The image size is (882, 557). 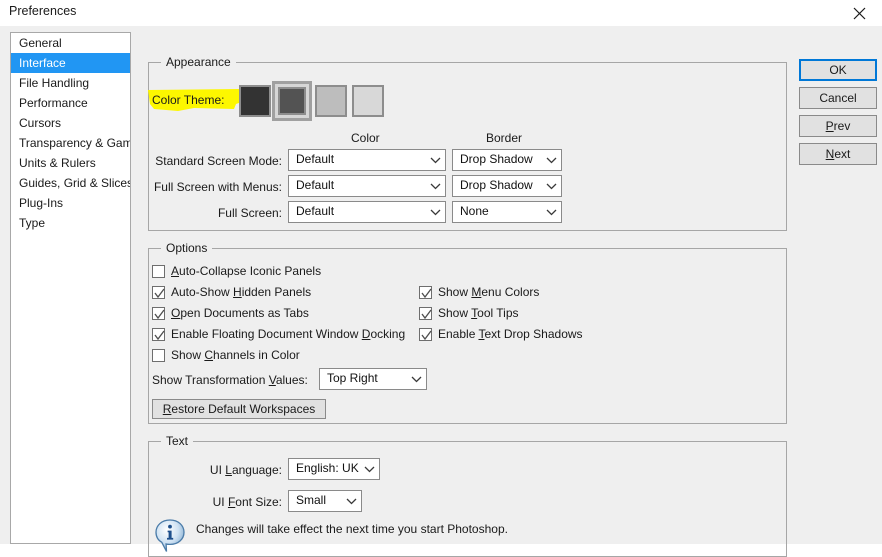 What do you see at coordinates (838, 98) in the screenshot?
I see `cancel-button: Cancel` at bounding box center [838, 98].